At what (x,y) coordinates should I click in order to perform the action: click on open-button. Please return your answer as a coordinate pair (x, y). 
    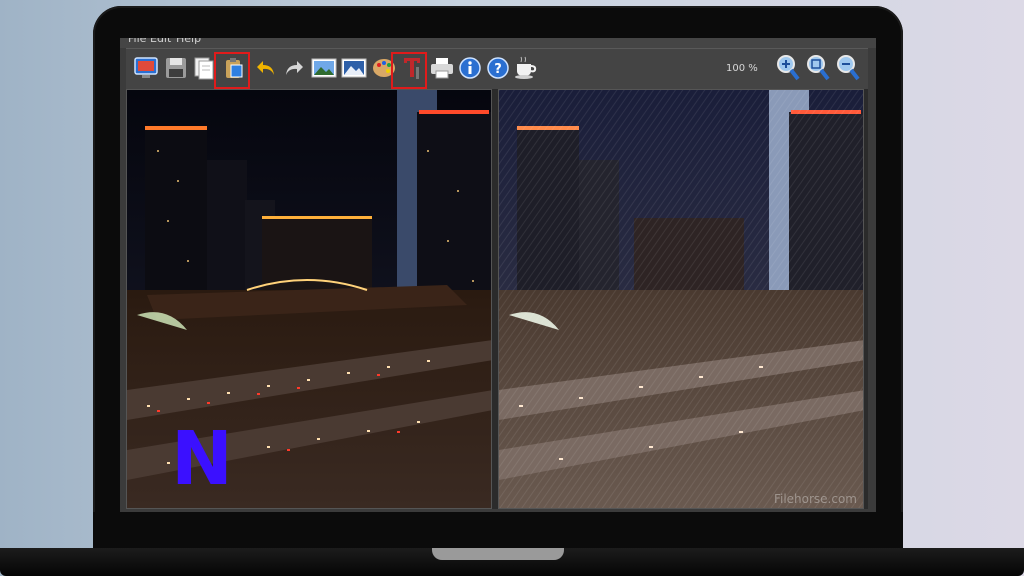
    Looking at the image, I should click on (146, 68).